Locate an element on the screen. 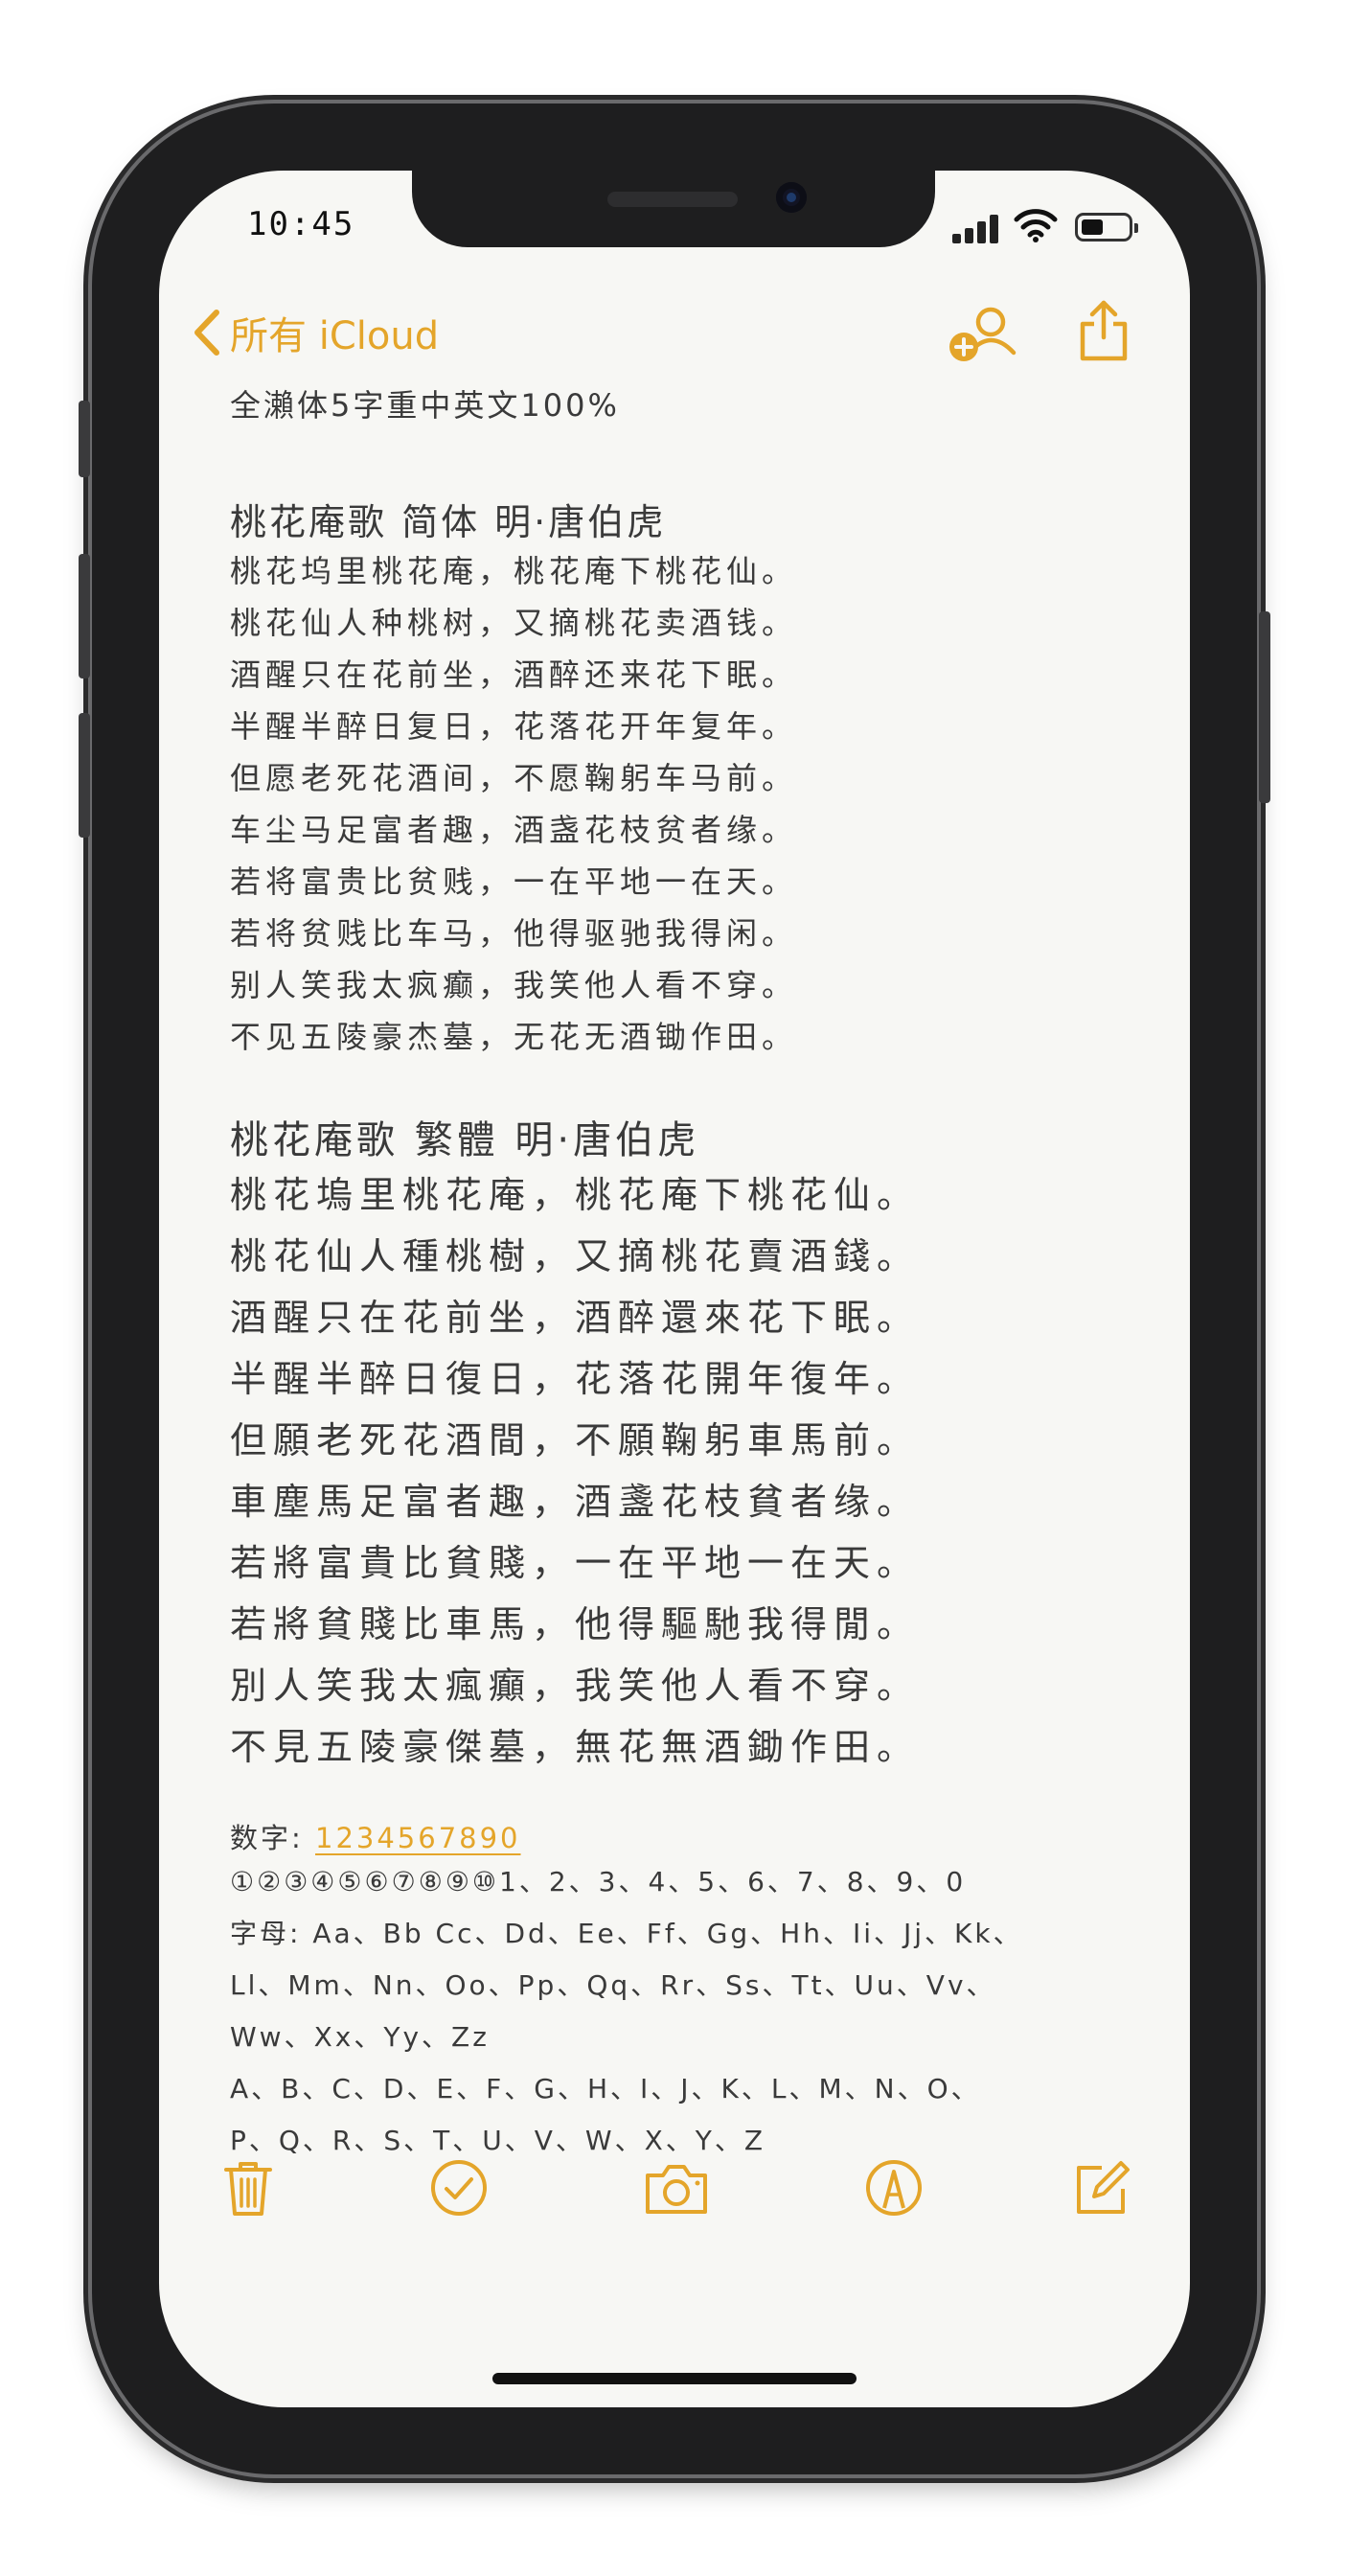 The image size is (1348, 2576). compose-icon is located at coordinates (1103, 2188).